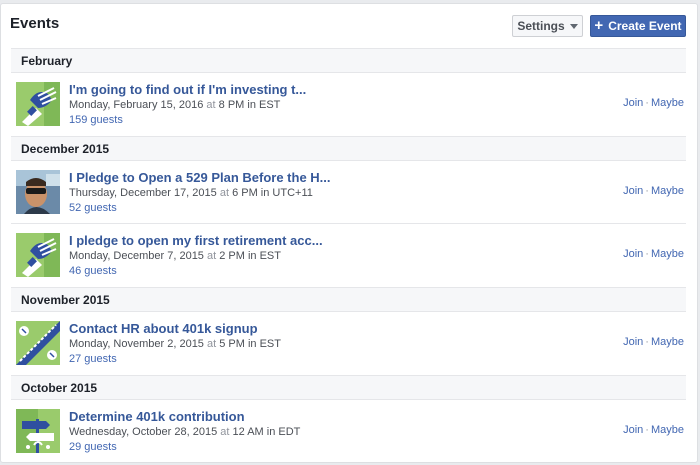 The width and height of the screenshot is (700, 465). I want to click on event-guests: 159 guests, so click(319, 120).